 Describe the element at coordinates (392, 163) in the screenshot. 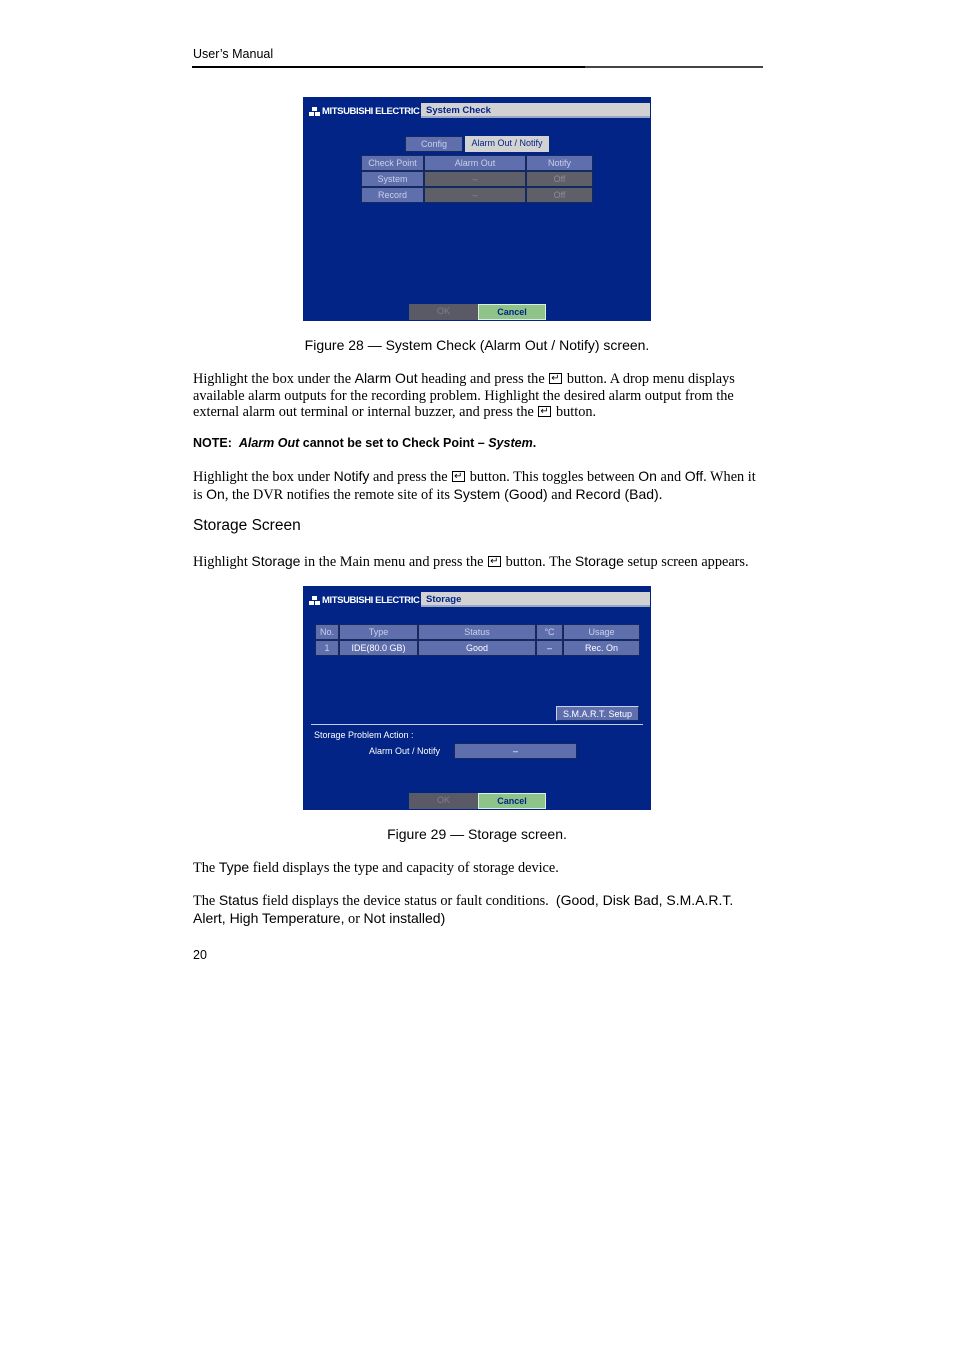

I see `column-header-check-point: Check Point` at that location.